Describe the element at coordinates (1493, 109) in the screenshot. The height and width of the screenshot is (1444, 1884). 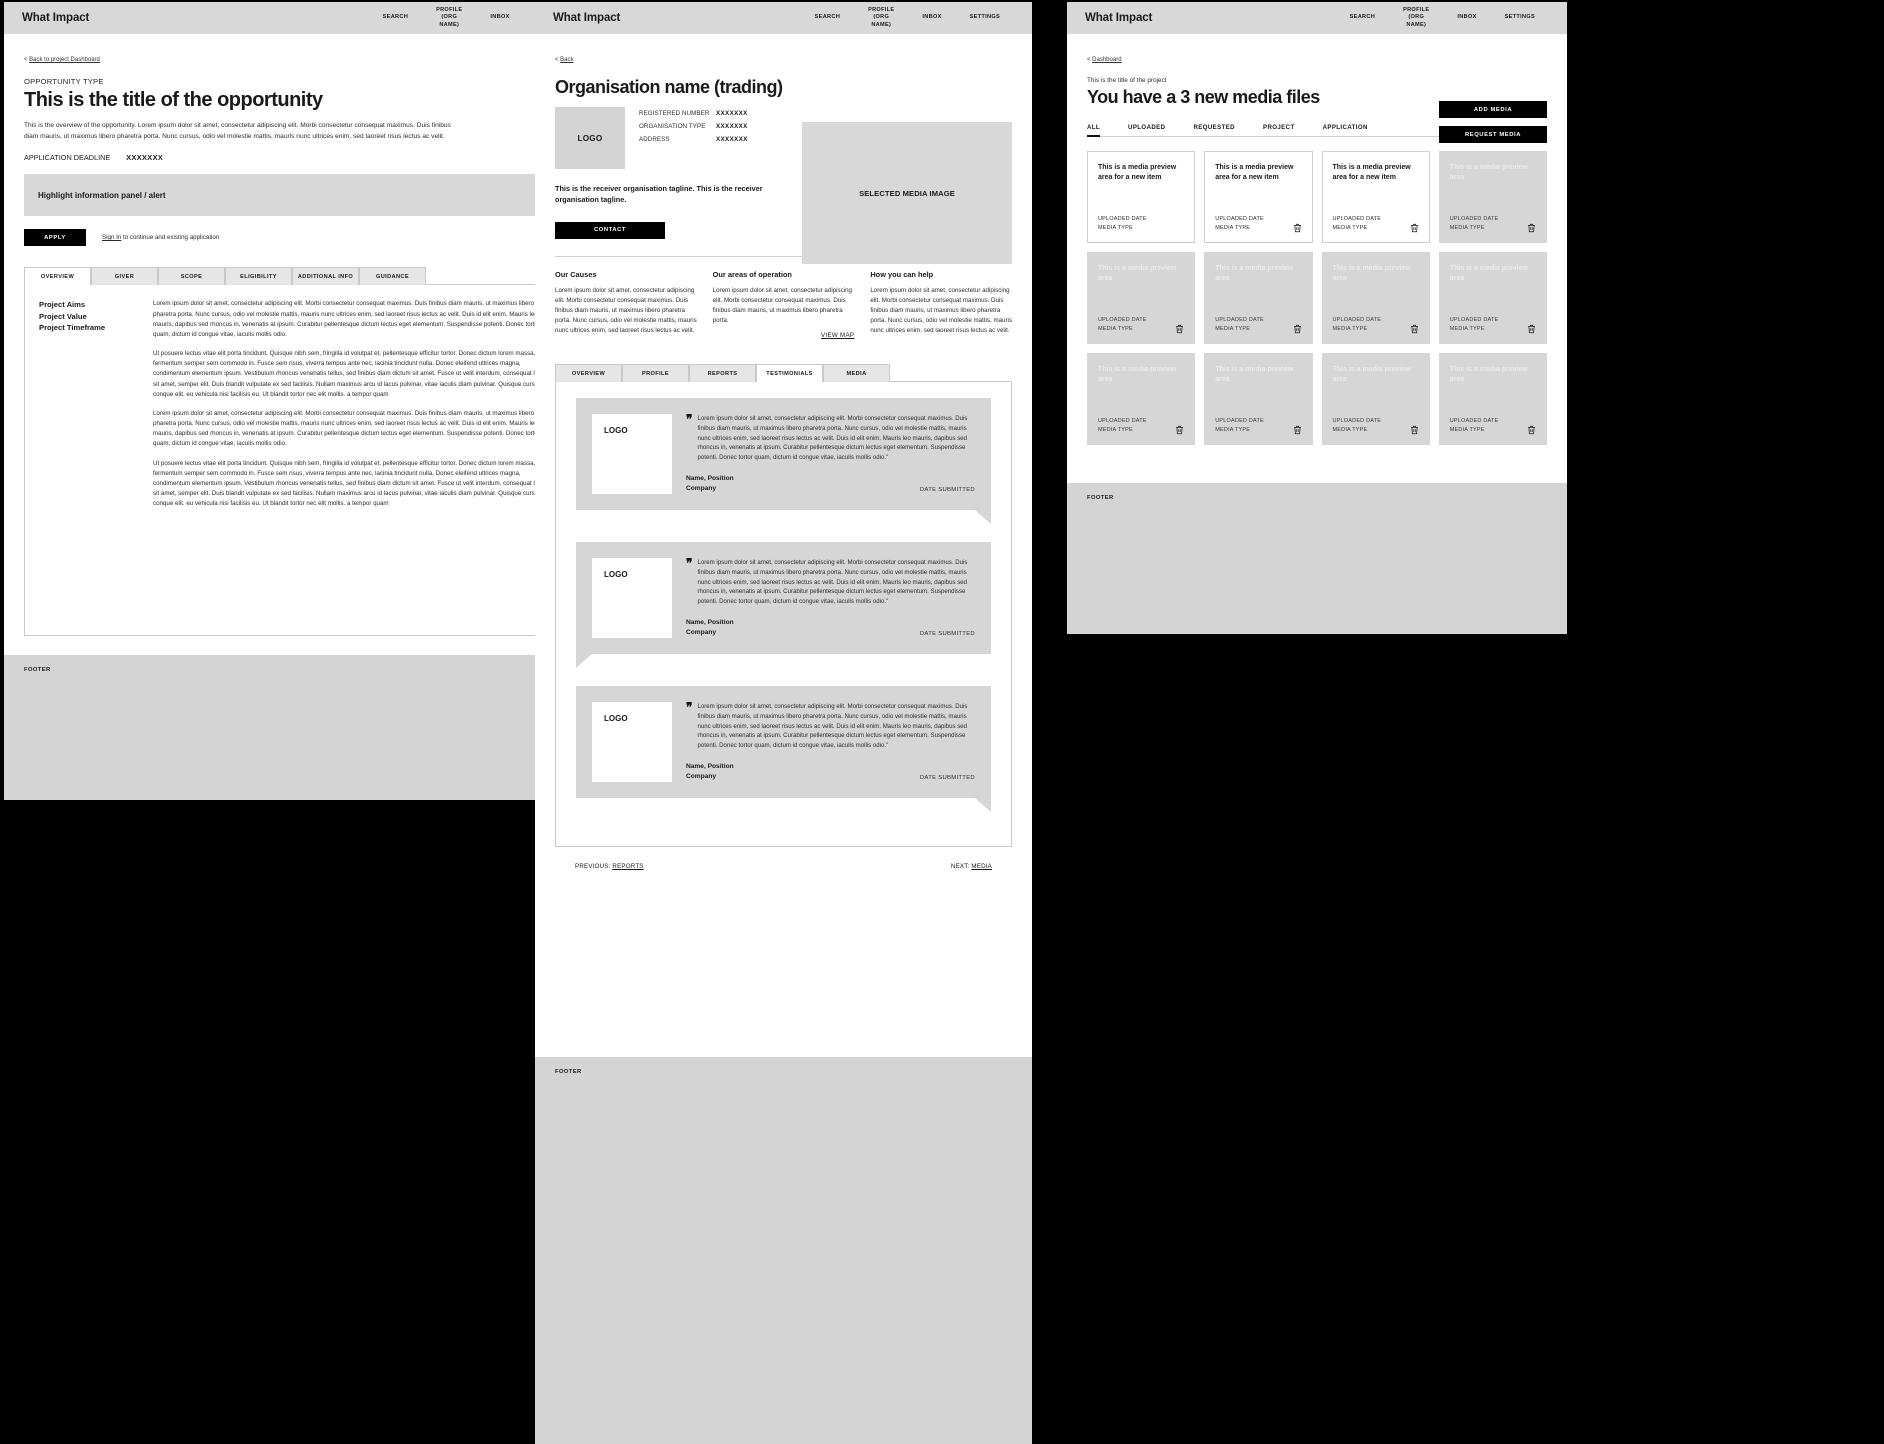
I see `add-media-button: ADD MEDIA` at that location.